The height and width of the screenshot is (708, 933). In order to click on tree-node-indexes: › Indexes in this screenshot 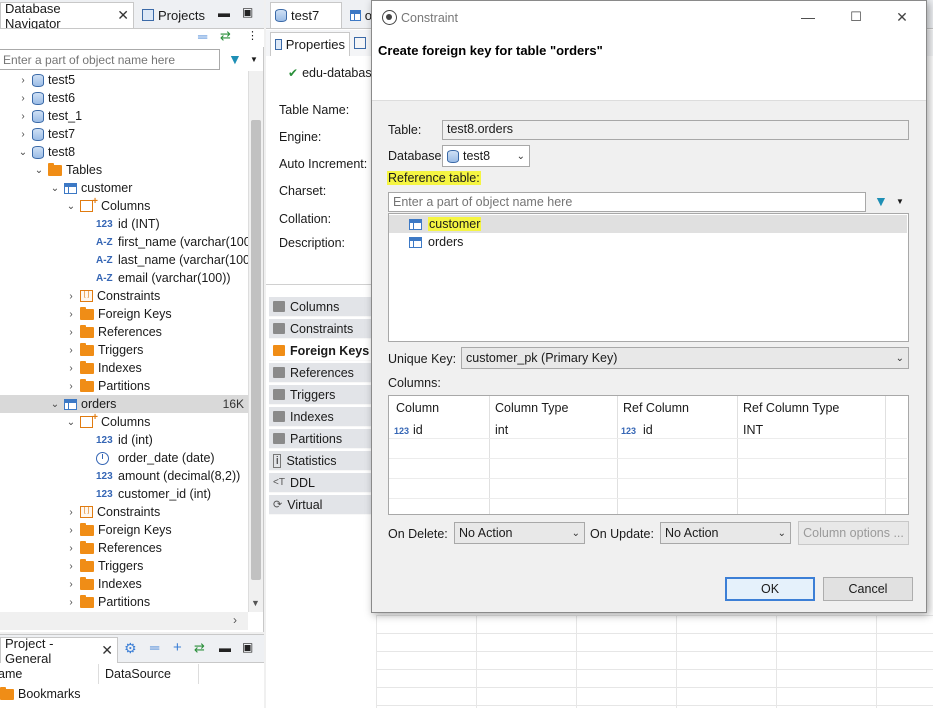, I will do `click(104, 368)`.